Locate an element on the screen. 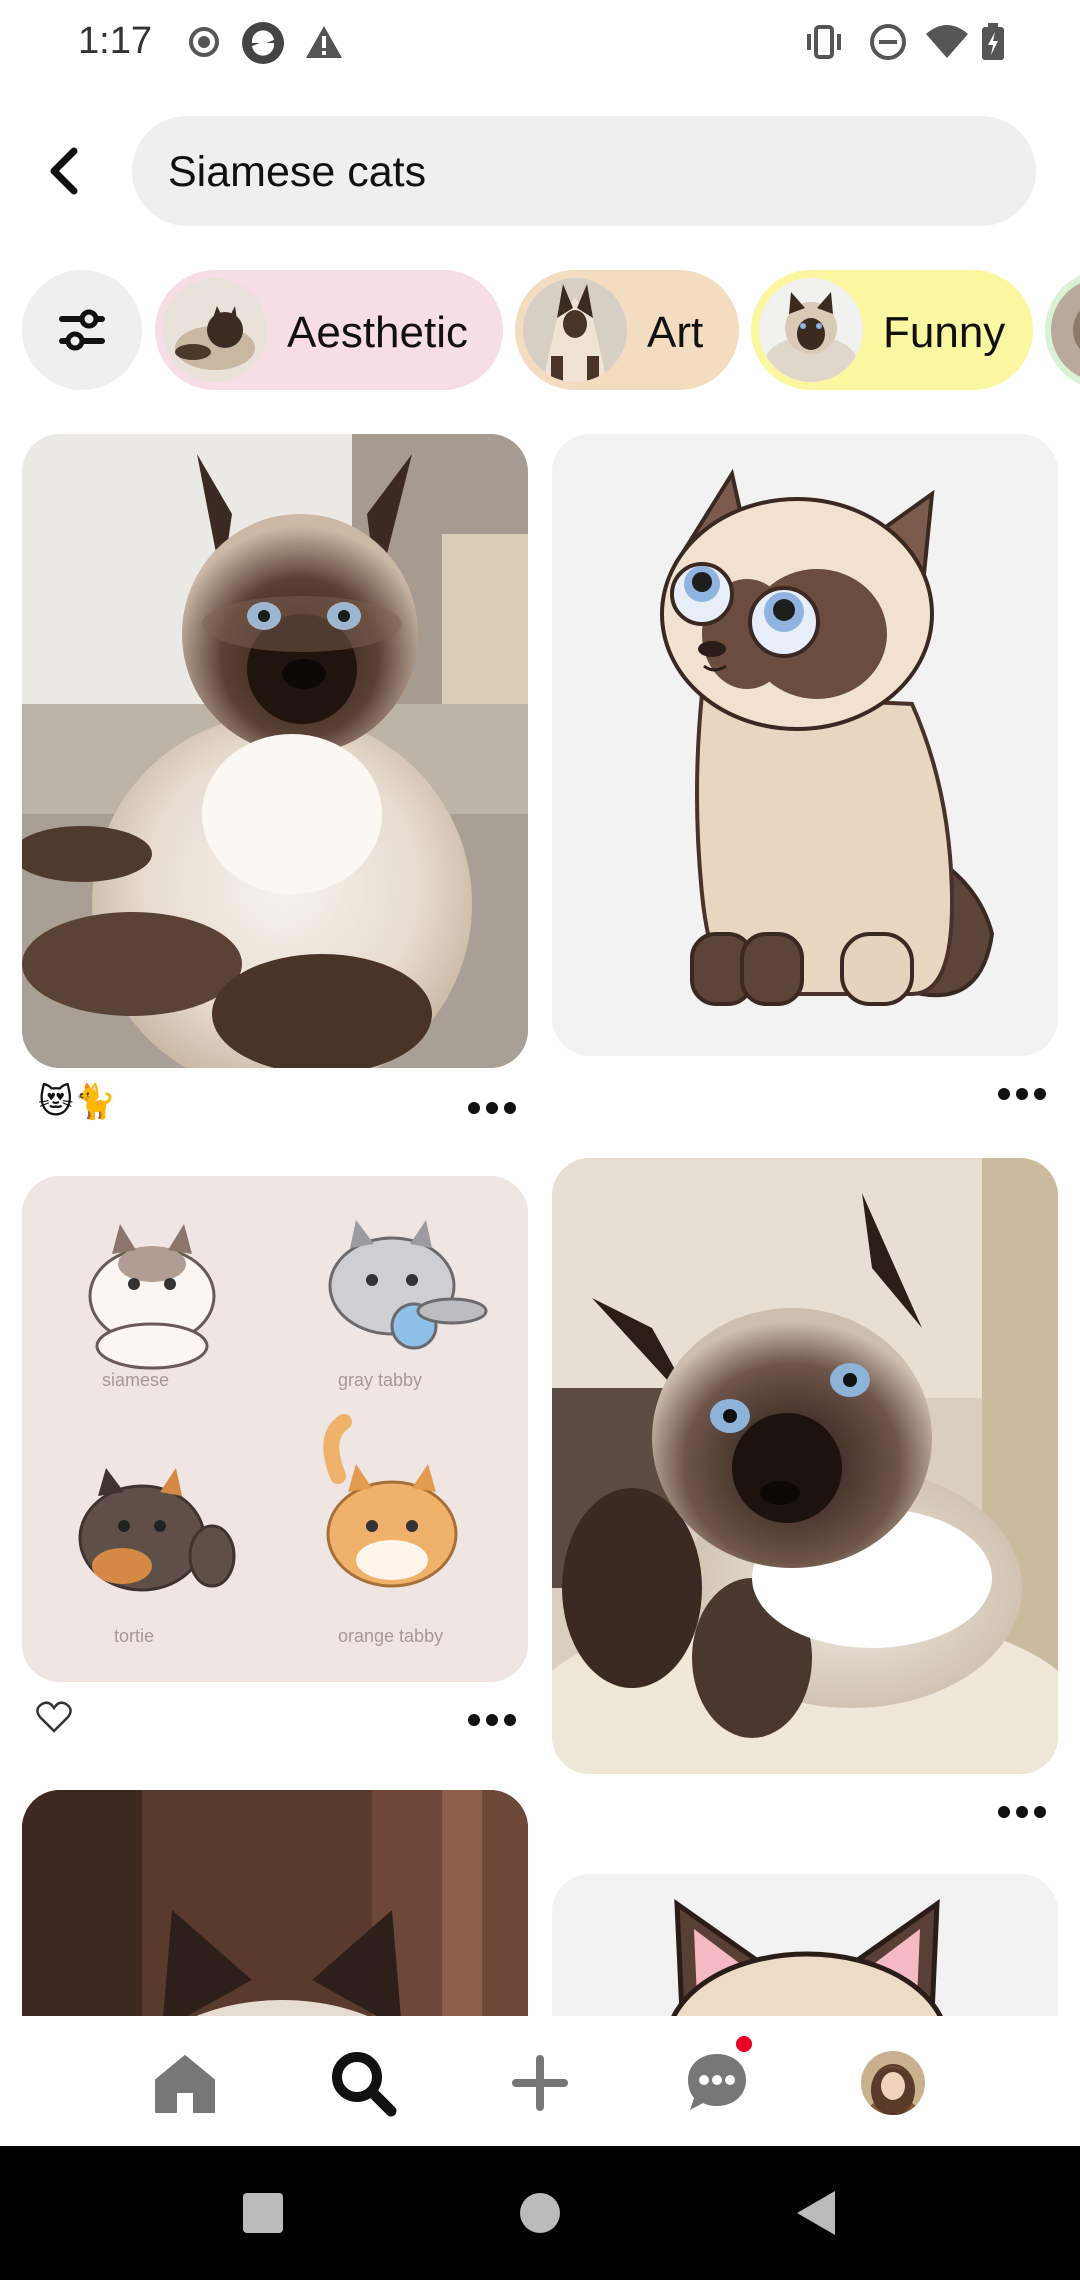 Image resolution: width=1080 pixels, height=2280 pixels. panel-label: gray tabby is located at coordinates (380, 1380).